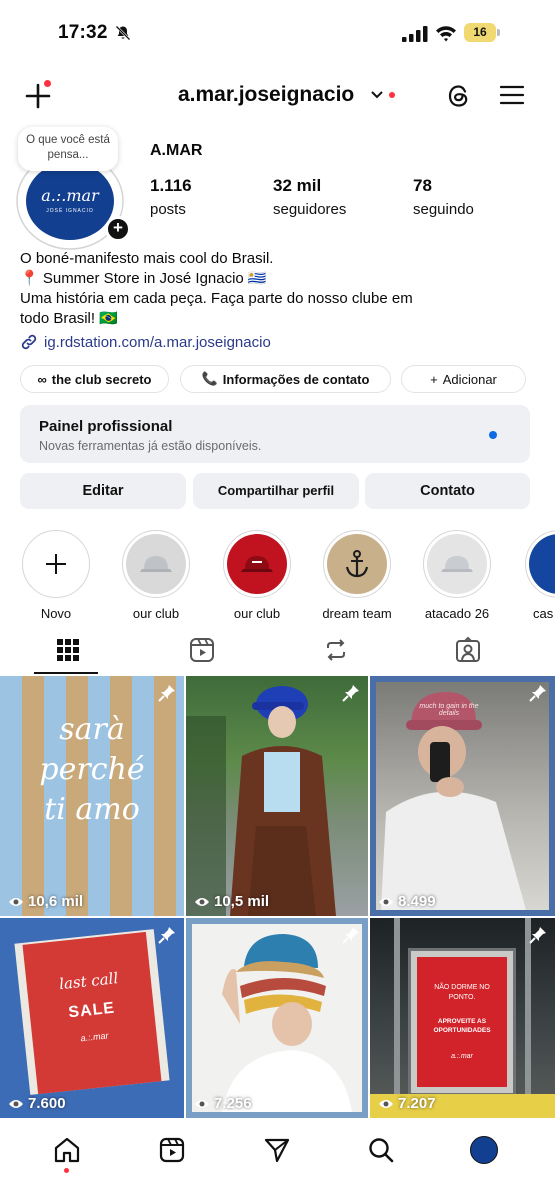 The height and width of the screenshot is (1200, 555). I want to click on bio-line: O boné-manifesto mais cool do Brasil., so click(147, 258).